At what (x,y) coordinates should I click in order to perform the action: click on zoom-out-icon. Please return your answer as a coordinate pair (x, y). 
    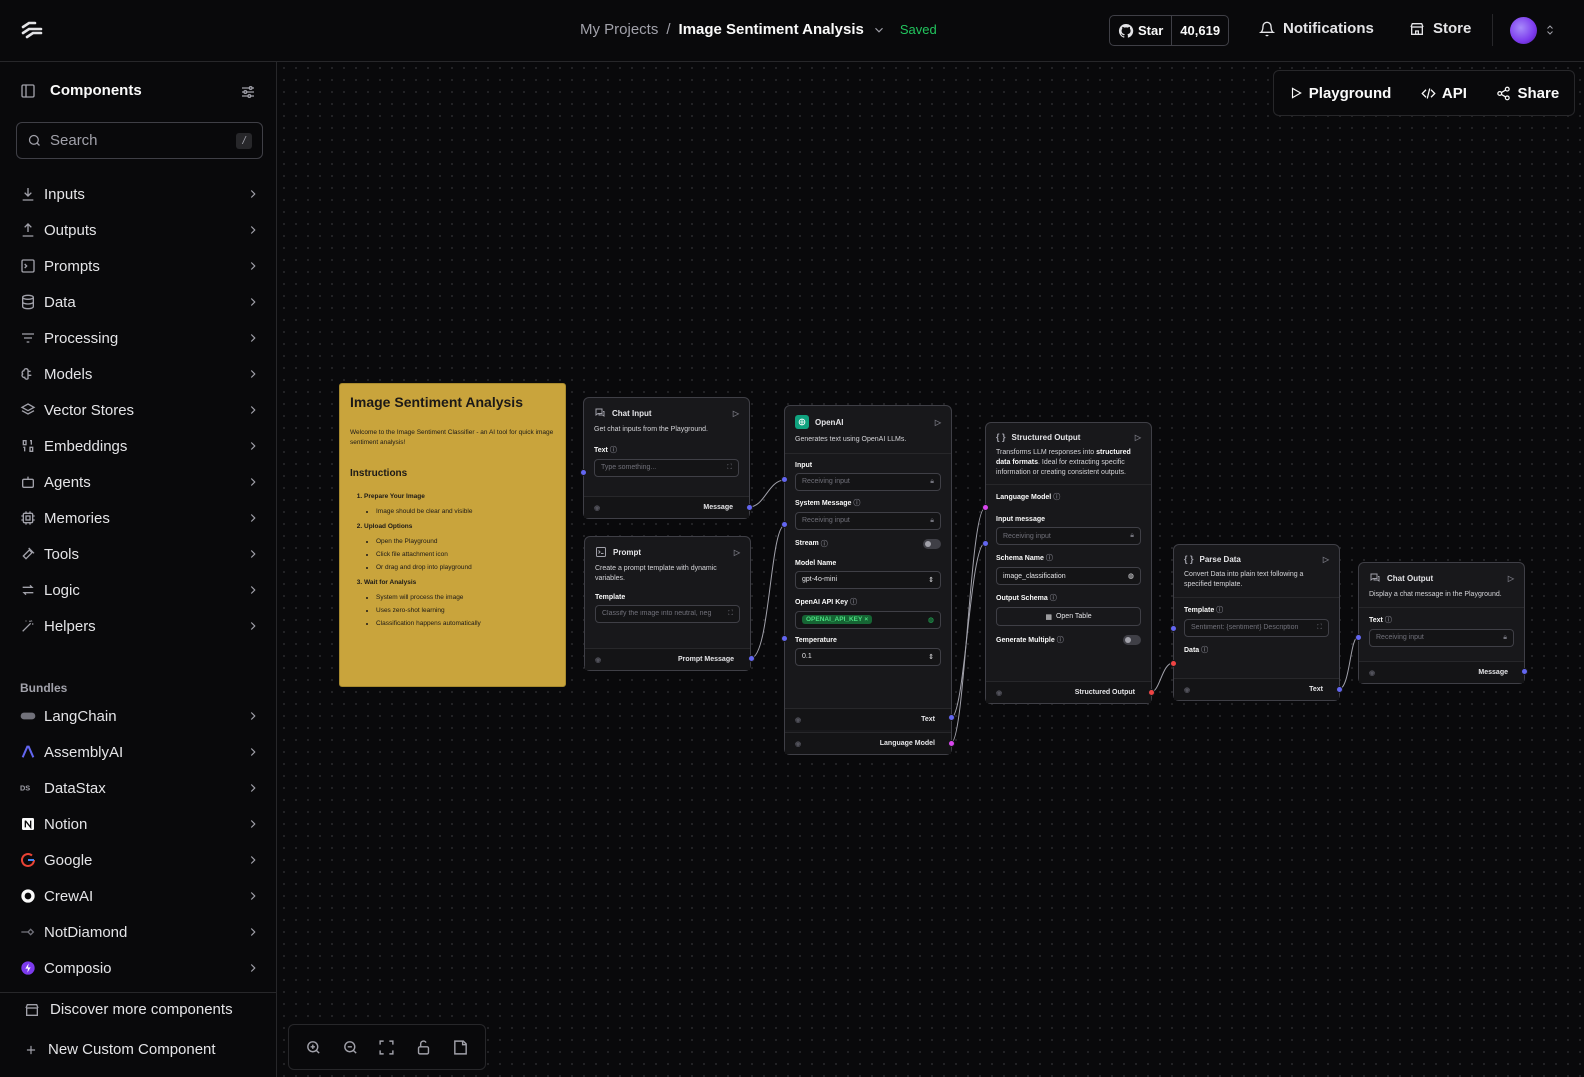
    Looking at the image, I should click on (350, 1047).